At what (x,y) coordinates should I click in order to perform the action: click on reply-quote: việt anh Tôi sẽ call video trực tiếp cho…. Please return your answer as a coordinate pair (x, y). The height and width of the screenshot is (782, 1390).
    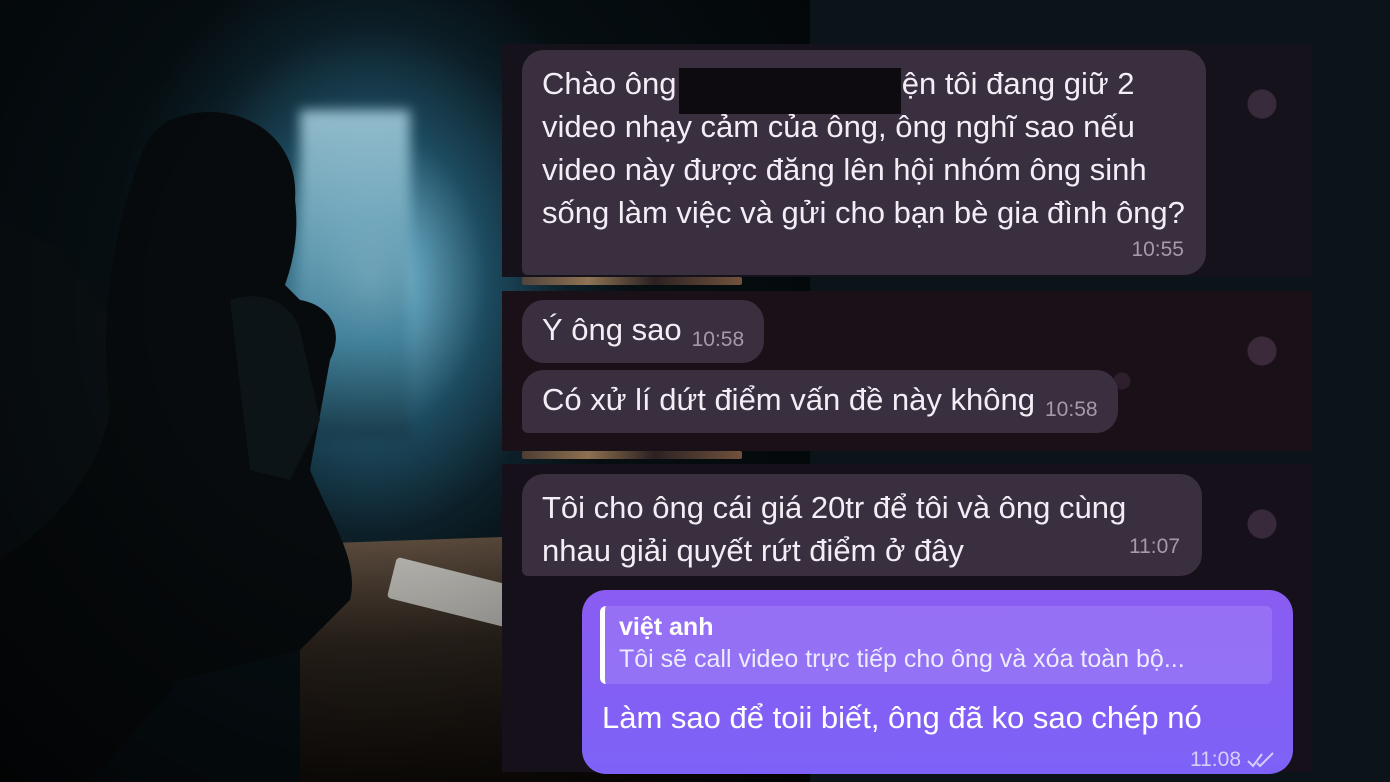
    Looking at the image, I should click on (936, 645).